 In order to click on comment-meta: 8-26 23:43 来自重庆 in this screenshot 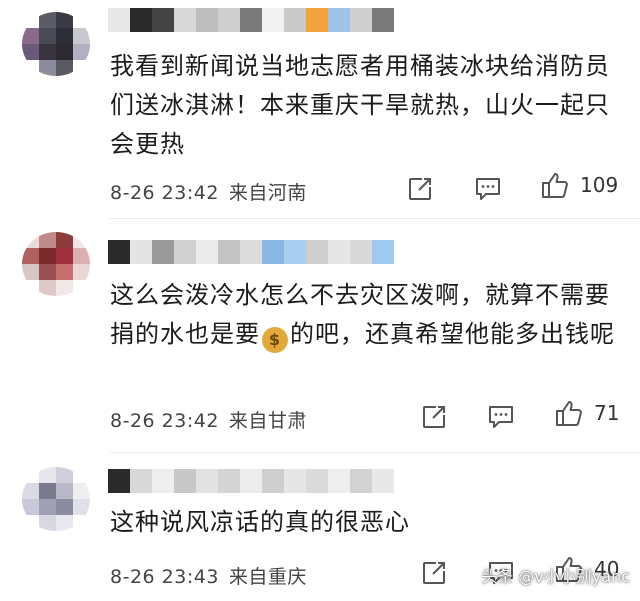, I will do `click(208, 575)`.